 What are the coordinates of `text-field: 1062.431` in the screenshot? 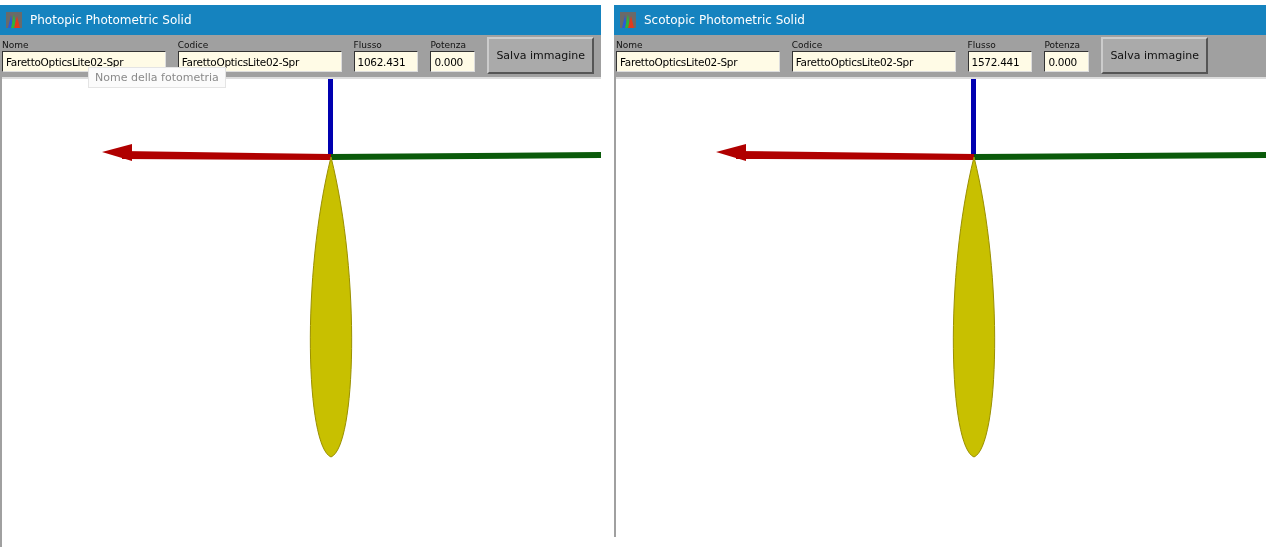 It's located at (386, 61).